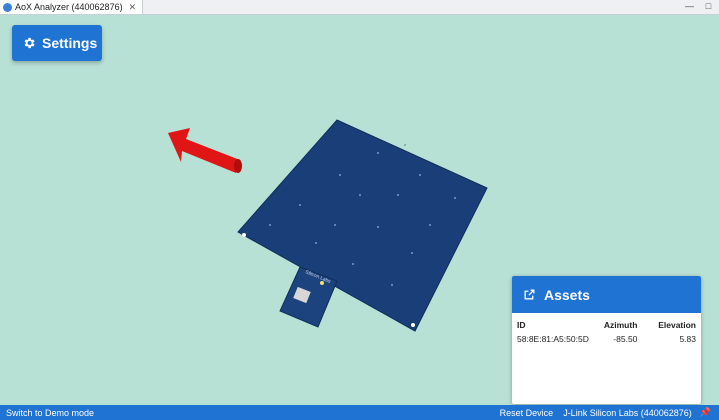  I want to click on device-label: J-Link Silicon Labs (440062876), so click(627, 412).